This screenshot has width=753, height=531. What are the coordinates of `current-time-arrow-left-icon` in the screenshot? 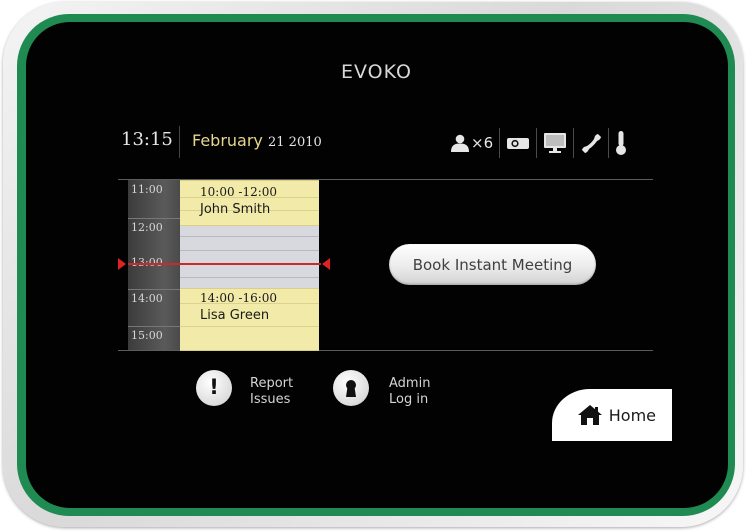 It's located at (122, 264).